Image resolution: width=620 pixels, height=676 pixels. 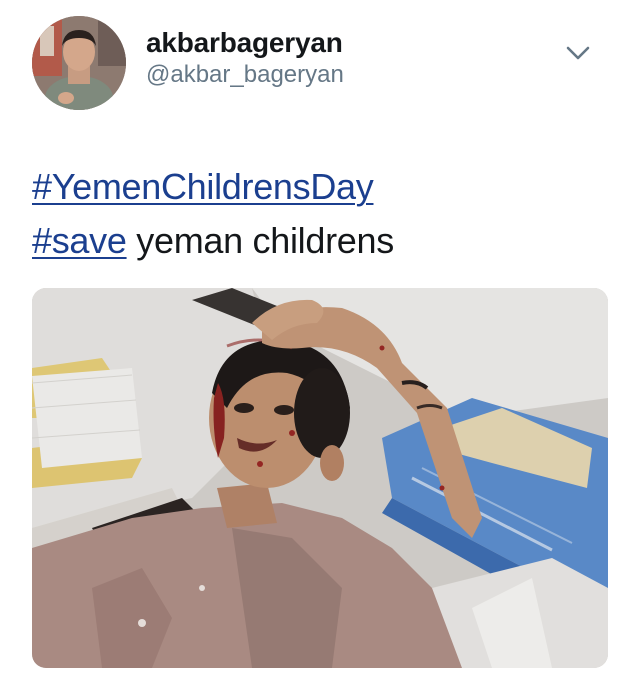 What do you see at coordinates (578, 52) in the screenshot?
I see `chevron-down-icon` at bounding box center [578, 52].